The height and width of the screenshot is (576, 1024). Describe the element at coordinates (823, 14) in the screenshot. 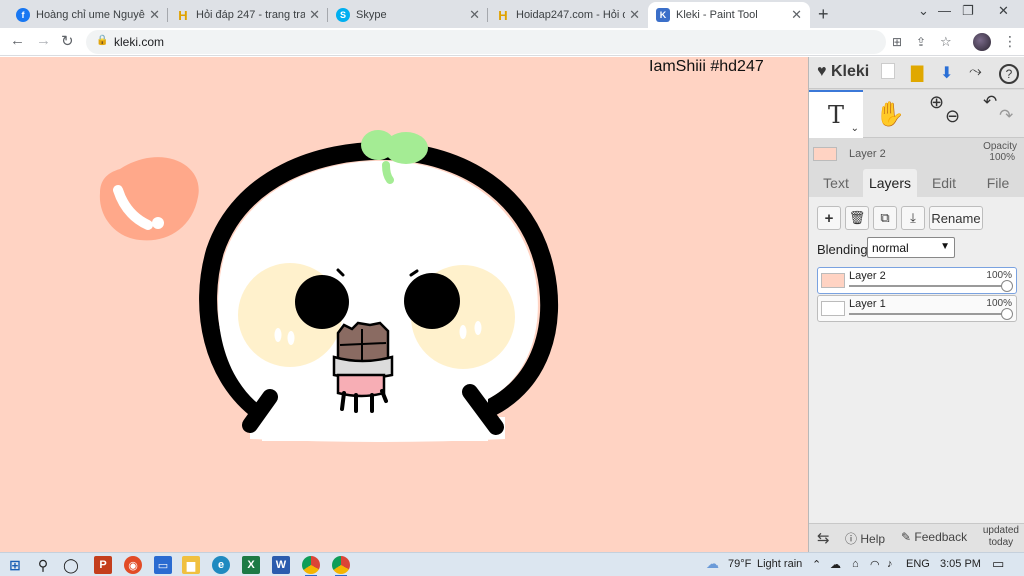

I see `new-tab-plus-icon: +` at that location.